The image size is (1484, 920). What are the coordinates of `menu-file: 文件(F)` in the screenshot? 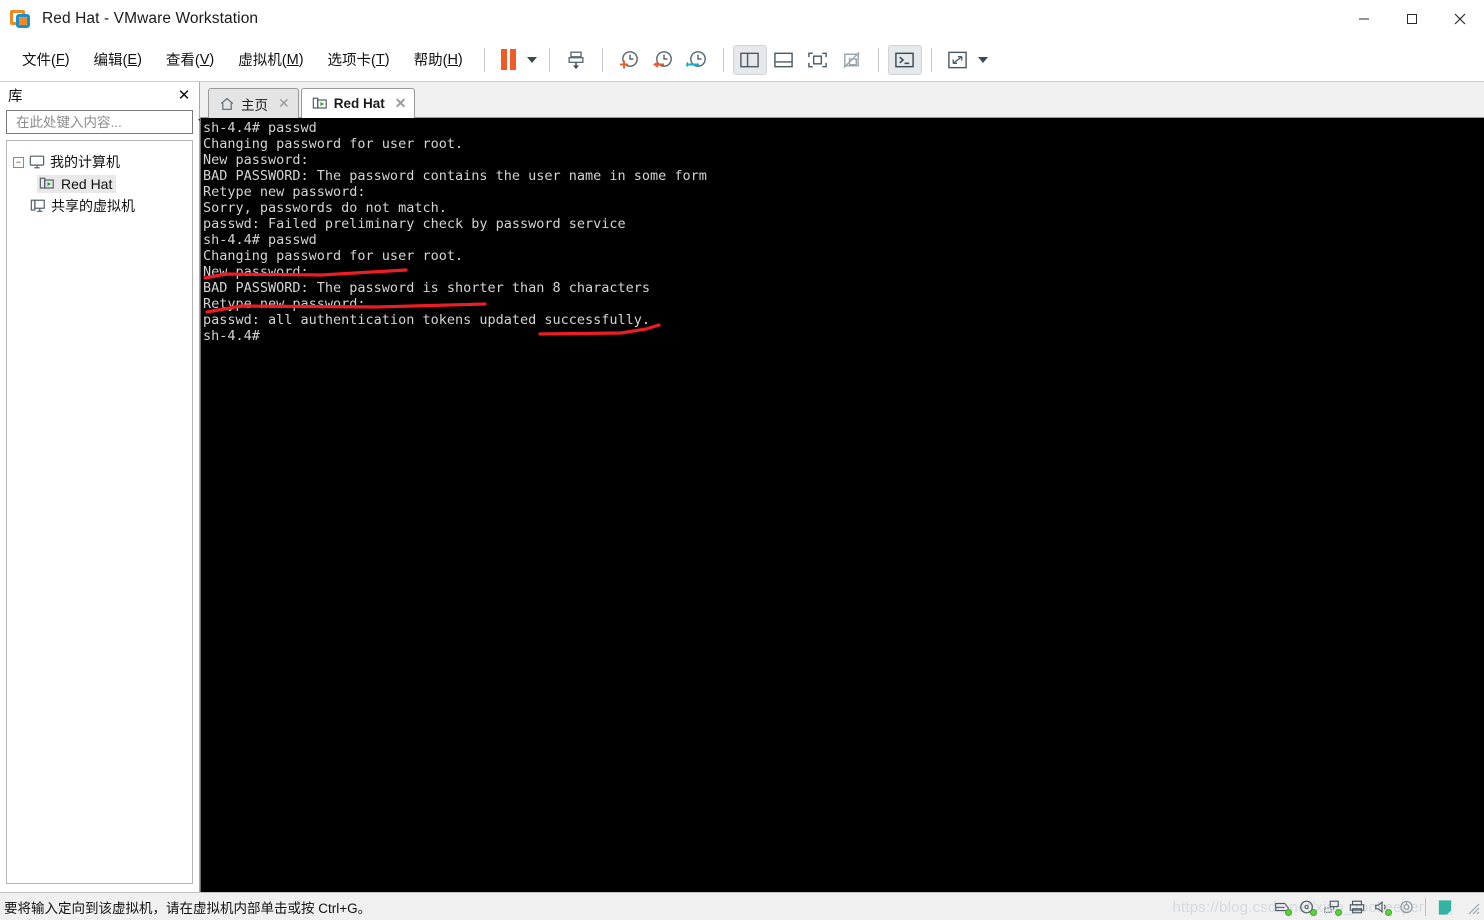 It's located at (46, 60).